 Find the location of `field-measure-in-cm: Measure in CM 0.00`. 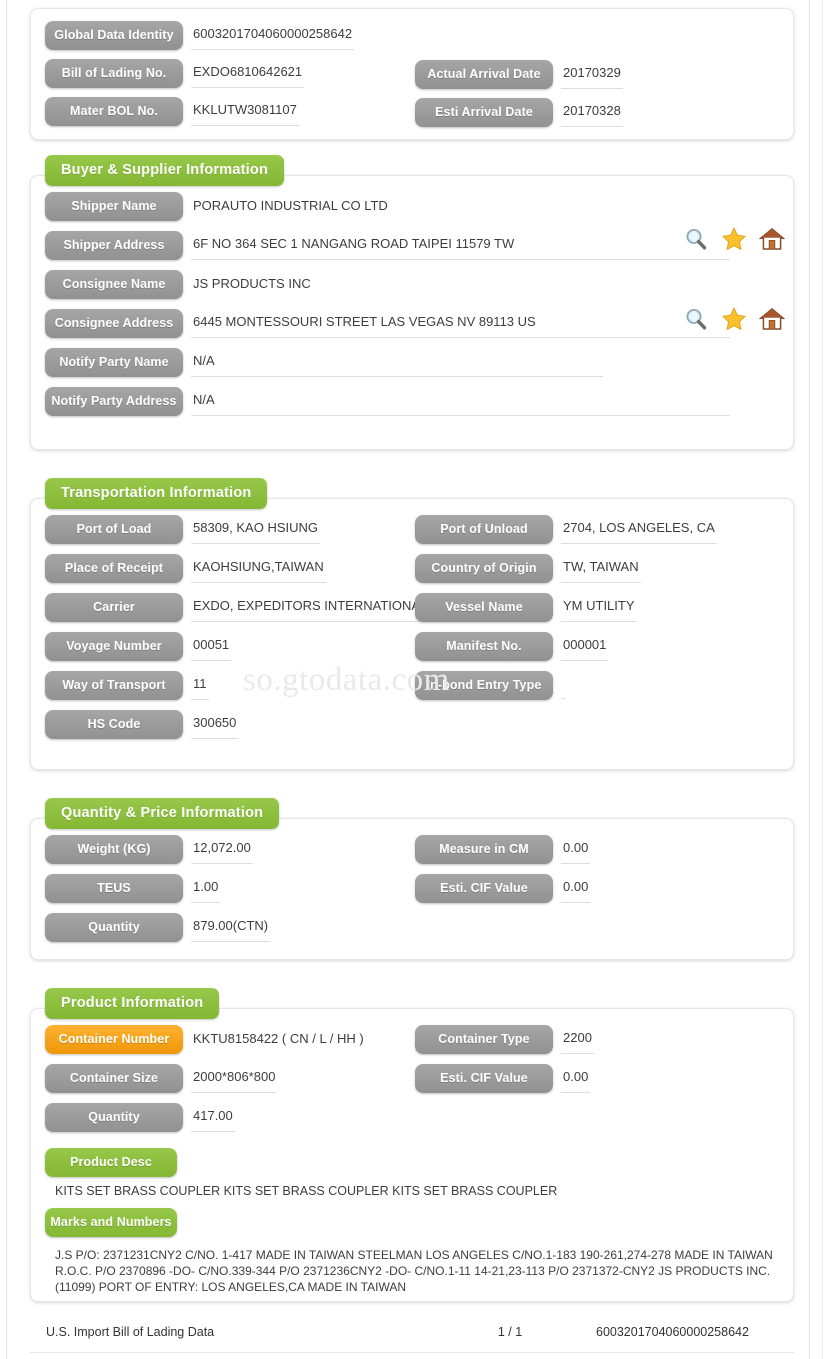

field-measure-in-cm: Measure in CM 0.00 is located at coordinates (503, 849).